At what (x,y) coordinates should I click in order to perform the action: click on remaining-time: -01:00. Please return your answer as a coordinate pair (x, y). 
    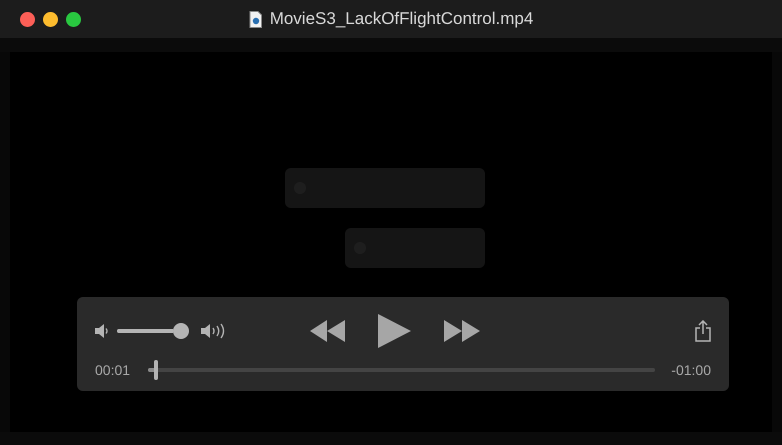
    Looking at the image, I should click on (691, 370).